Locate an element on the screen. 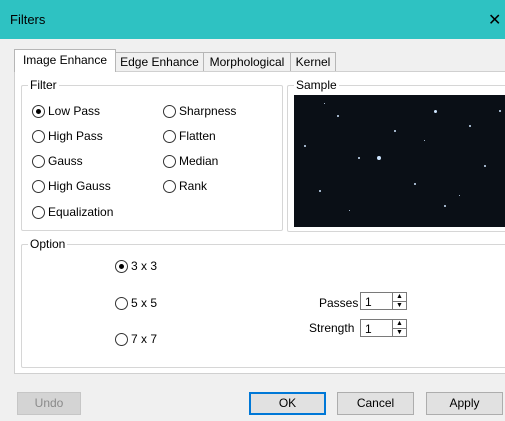 The height and width of the screenshot is (421, 505). radio-label: 3 x 3 is located at coordinates (144, 266).